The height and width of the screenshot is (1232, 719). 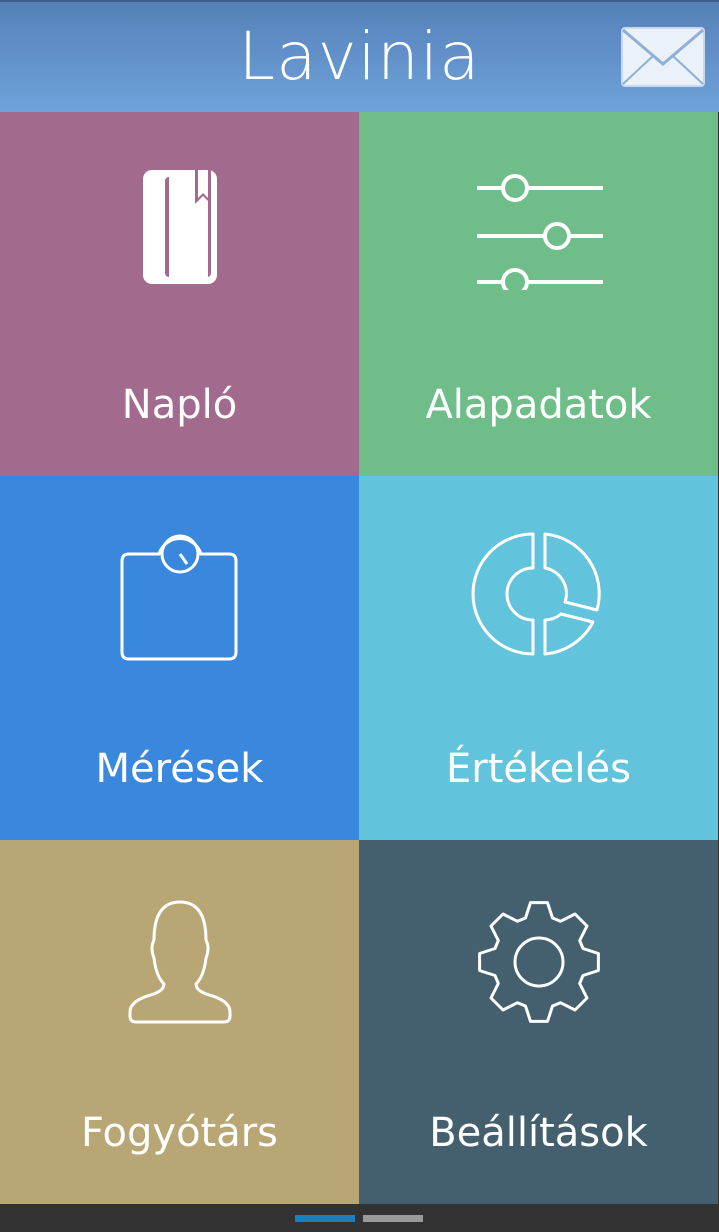 I want to click on tile-label: Mérések, so click(x=179, y=769).